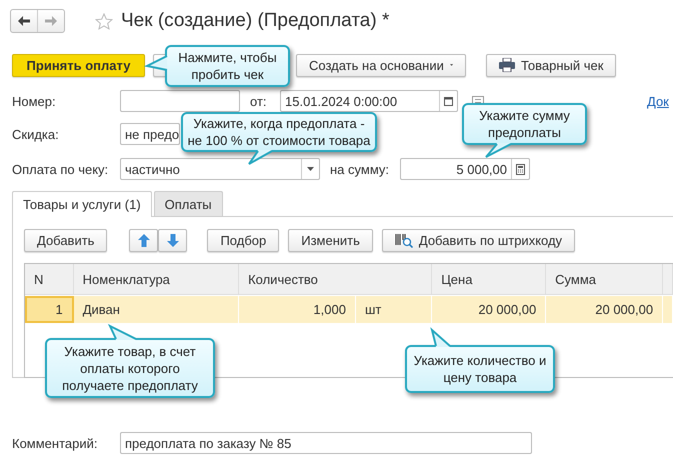  I want to click on column-header: Номенклатура, so click(157, 279).